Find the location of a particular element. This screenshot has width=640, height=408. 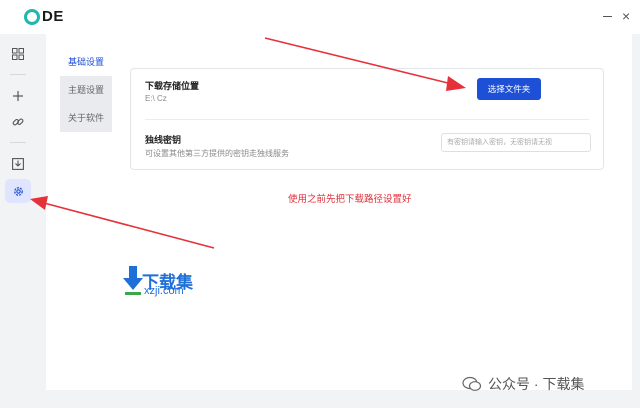

logo-text: DE is located at coordinates (53, 16).